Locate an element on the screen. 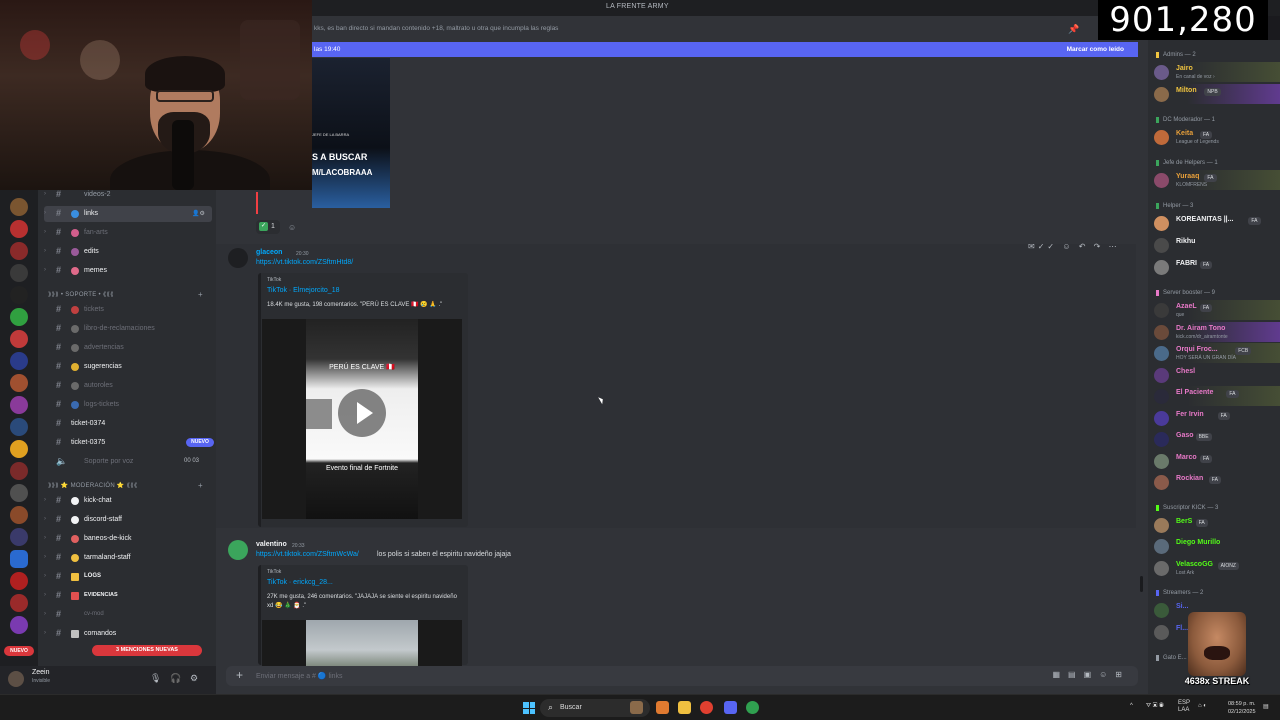 The width and height of the screenshot is (1280, 720). tray-system-icons: ⌂ ◐ is located at coordinates (1202, 706).